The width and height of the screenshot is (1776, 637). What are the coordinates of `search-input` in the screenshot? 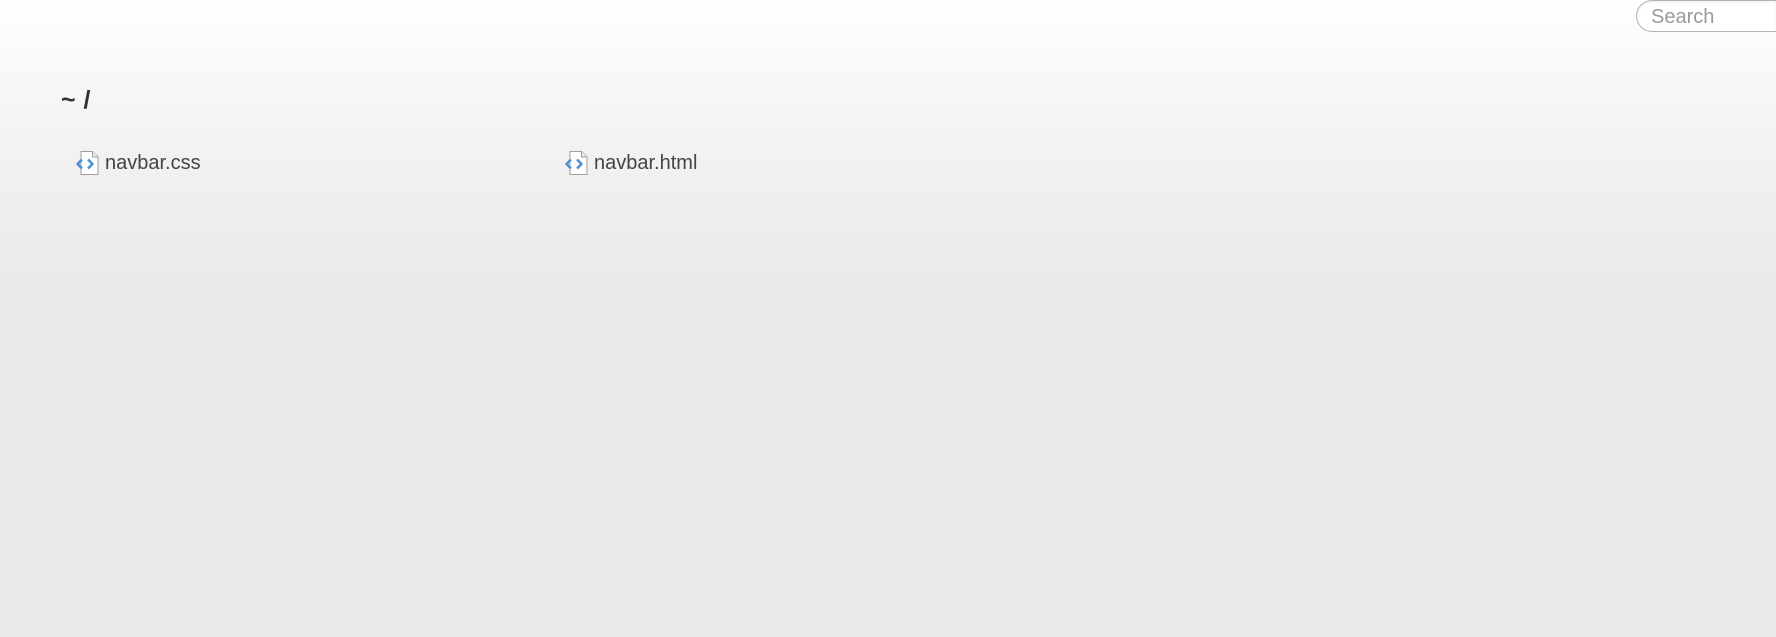 It's located at (1706, 16).